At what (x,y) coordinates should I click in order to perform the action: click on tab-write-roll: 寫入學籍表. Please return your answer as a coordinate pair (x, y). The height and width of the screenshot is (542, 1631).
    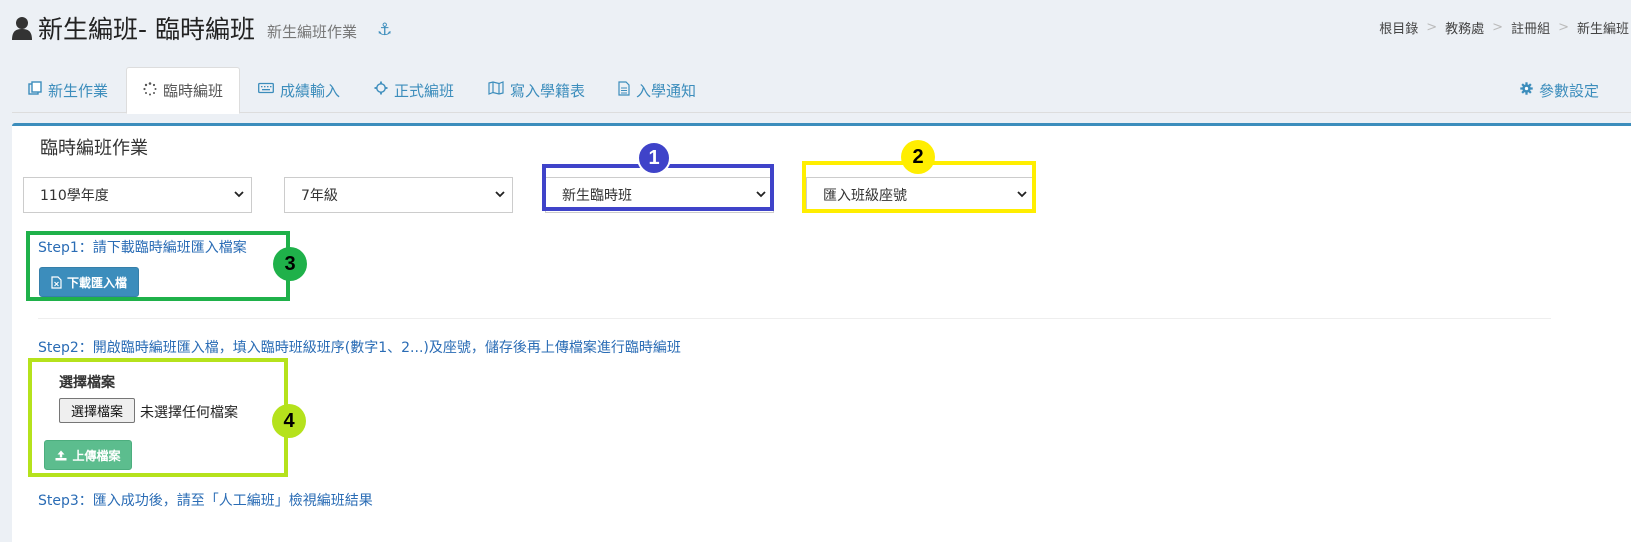
    Looking at the image, I should click on (536, 90).